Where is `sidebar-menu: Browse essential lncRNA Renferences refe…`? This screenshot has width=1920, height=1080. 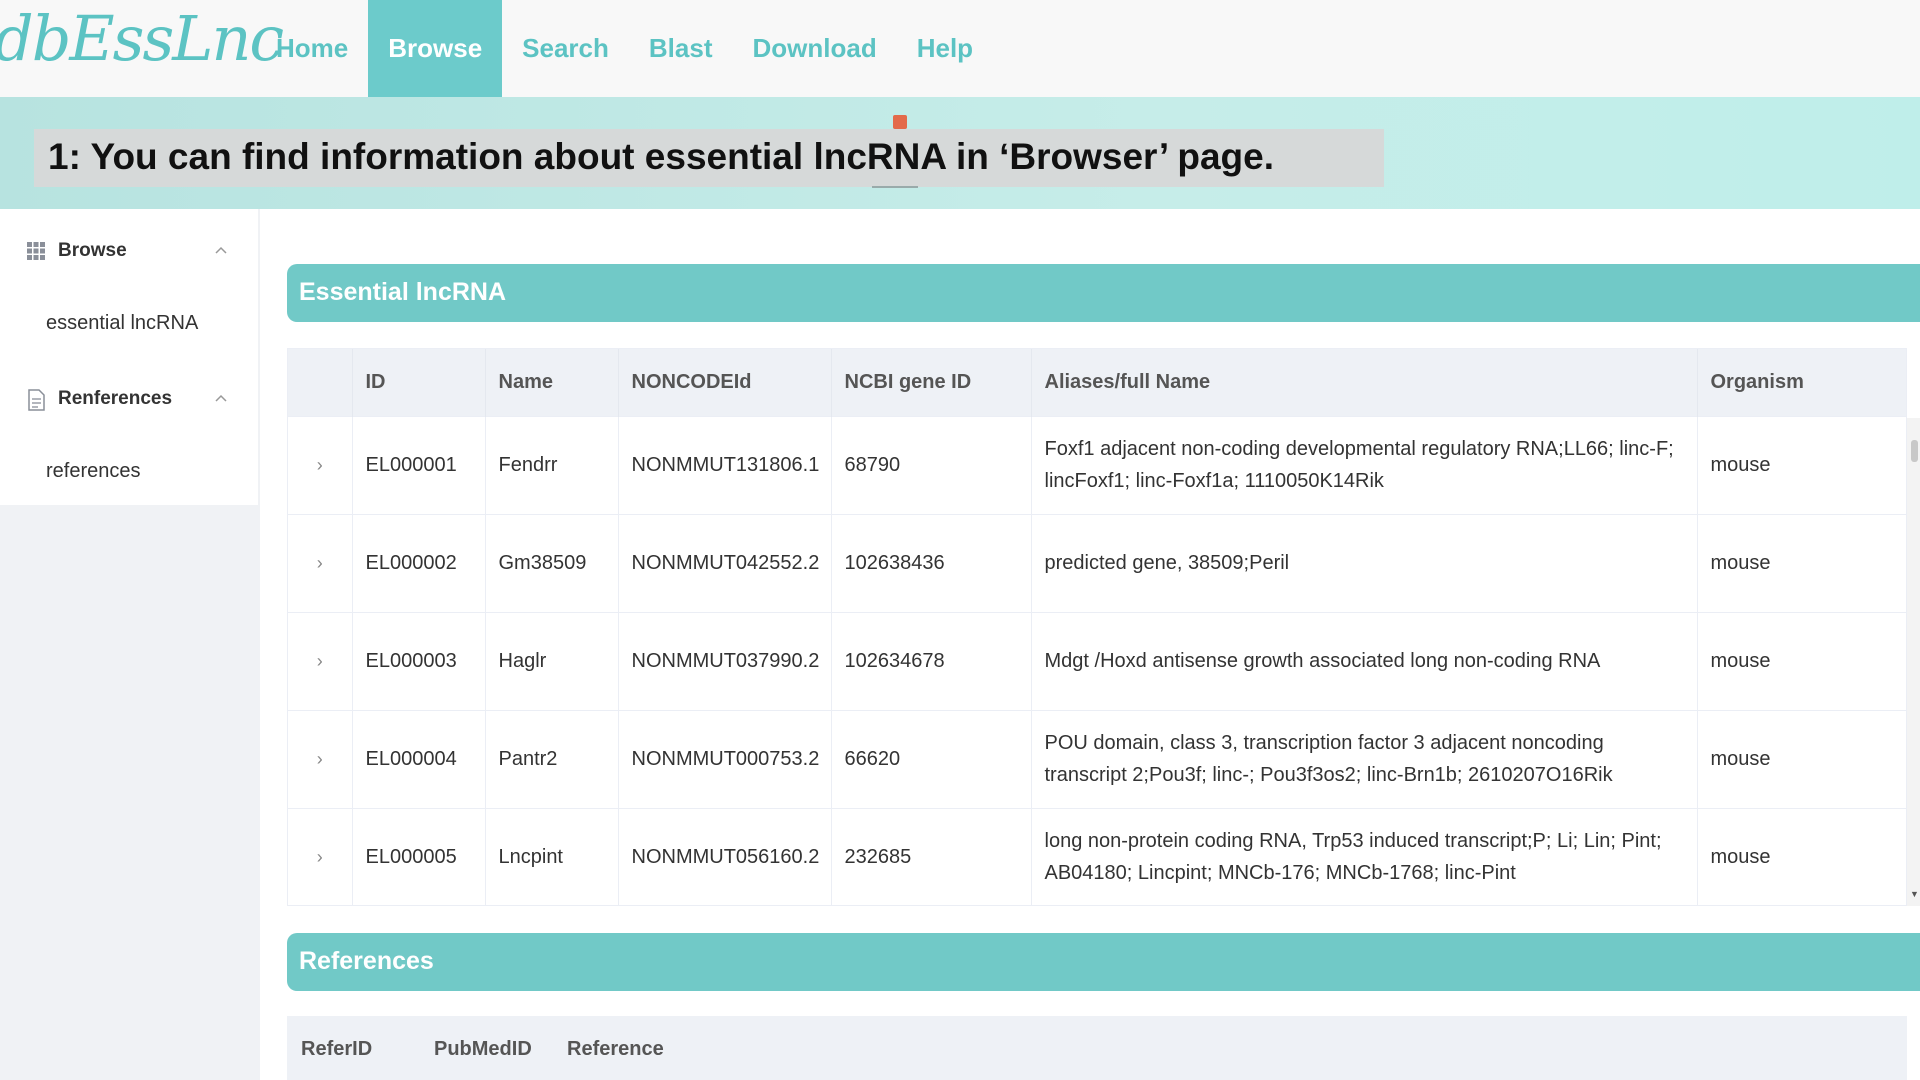 sidebar-menu: Browse essential lncRNA Renferences refe… is located at coordinates (129, 357).